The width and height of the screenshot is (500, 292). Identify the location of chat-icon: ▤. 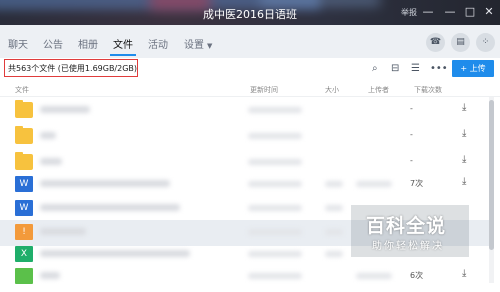
(460, 42).